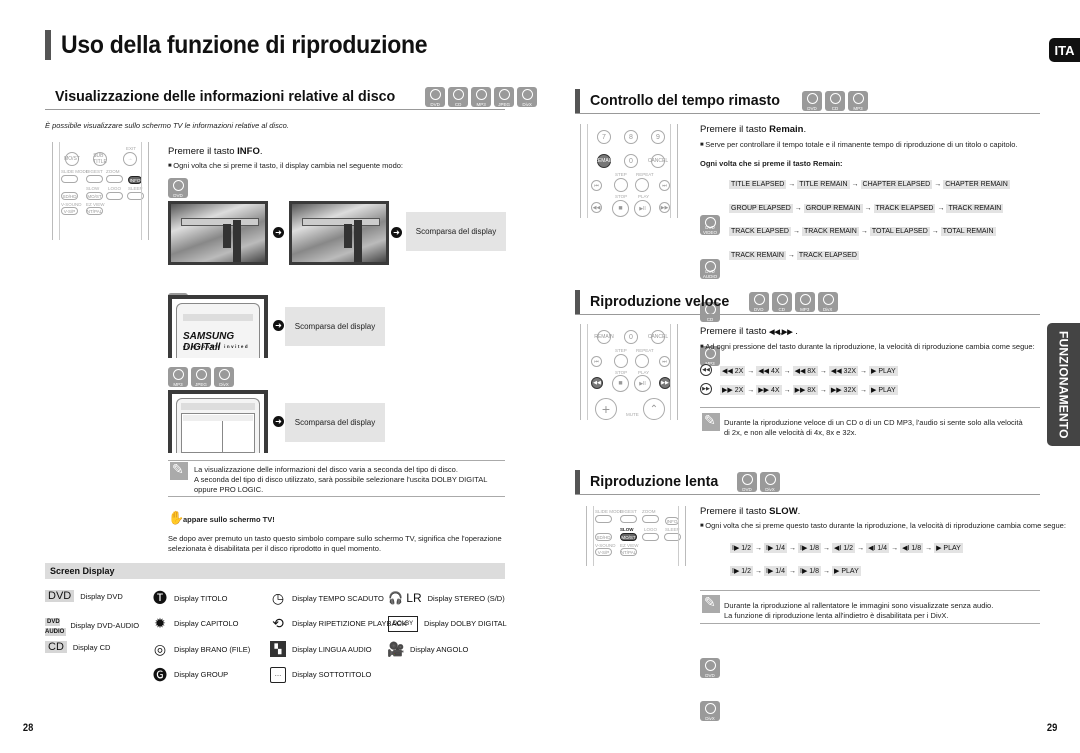  Describe the element at coordinates (976, 184) in the screenshot. I see `flow-step: CHAPTER REMAIN` at that location.